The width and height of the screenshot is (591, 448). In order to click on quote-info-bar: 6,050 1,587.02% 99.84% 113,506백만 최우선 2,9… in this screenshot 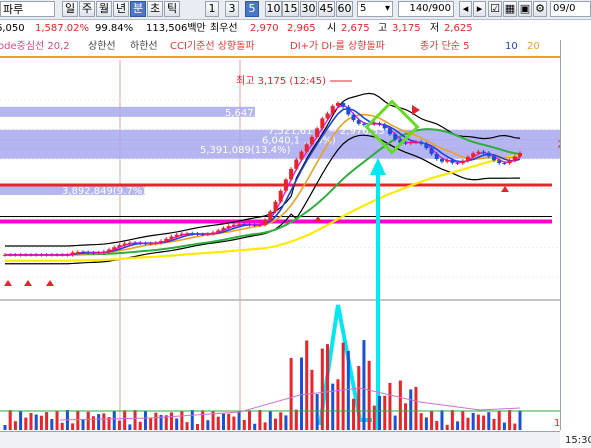, I will do `click(295, 28)`.